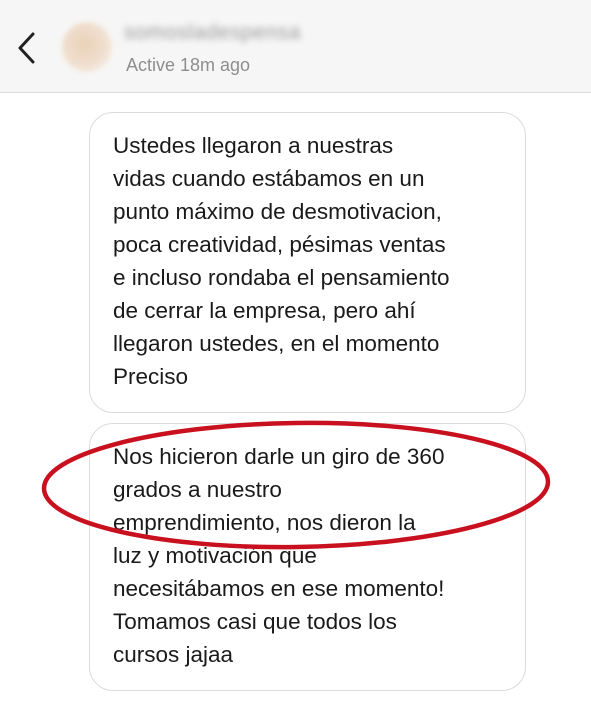  I want to click on username: somosladespensa, so click(212, 33).